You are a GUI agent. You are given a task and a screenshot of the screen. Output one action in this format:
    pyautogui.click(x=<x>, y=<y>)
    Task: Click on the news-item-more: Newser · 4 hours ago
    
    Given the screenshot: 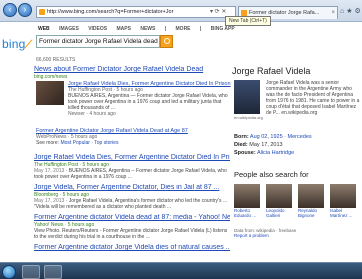 What is the action you would take?
    pyautogui.click(x=150, y=114)
    